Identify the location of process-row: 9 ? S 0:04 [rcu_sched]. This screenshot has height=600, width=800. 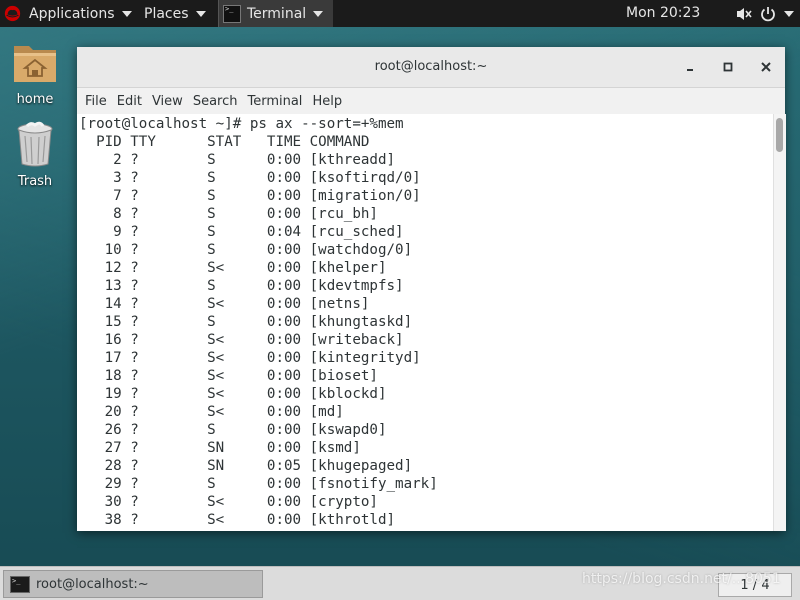
(241, 232).